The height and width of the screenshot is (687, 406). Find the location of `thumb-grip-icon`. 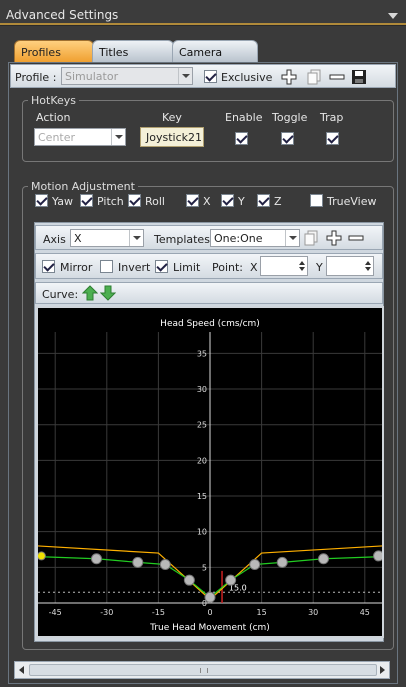

thumb-grip-icon is located at coordinates (204, 670).